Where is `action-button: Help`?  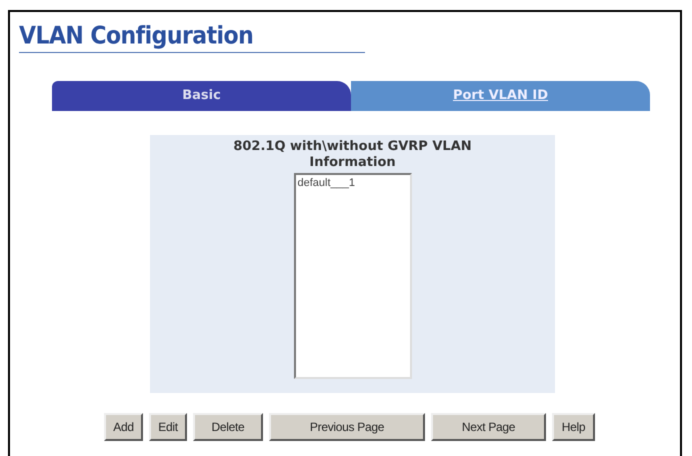 action-button: Help is located at coordinates (573, 427).